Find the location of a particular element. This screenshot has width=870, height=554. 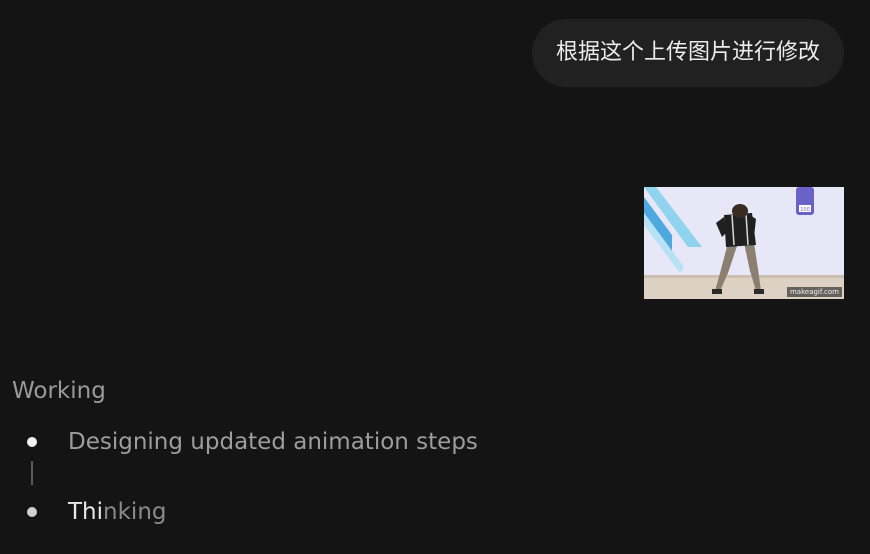

step-connector-line is located at coordinates (32, 473).